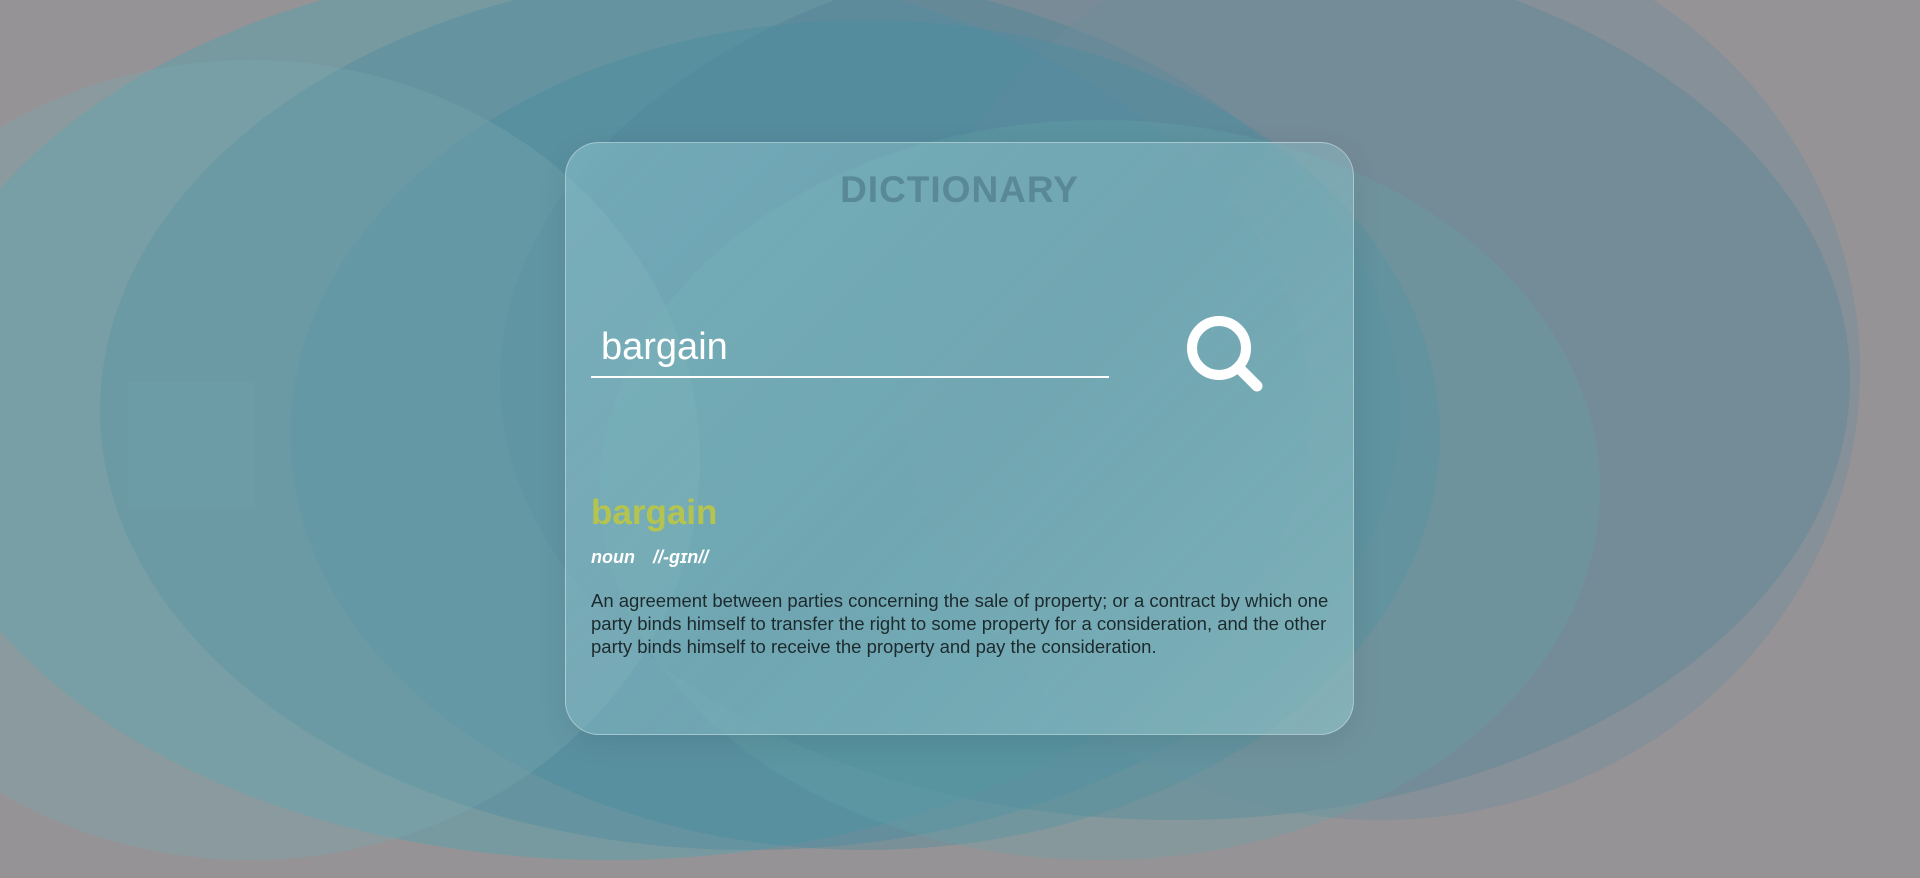  I want to click on part-of-speech: noun, so click(613, 557).